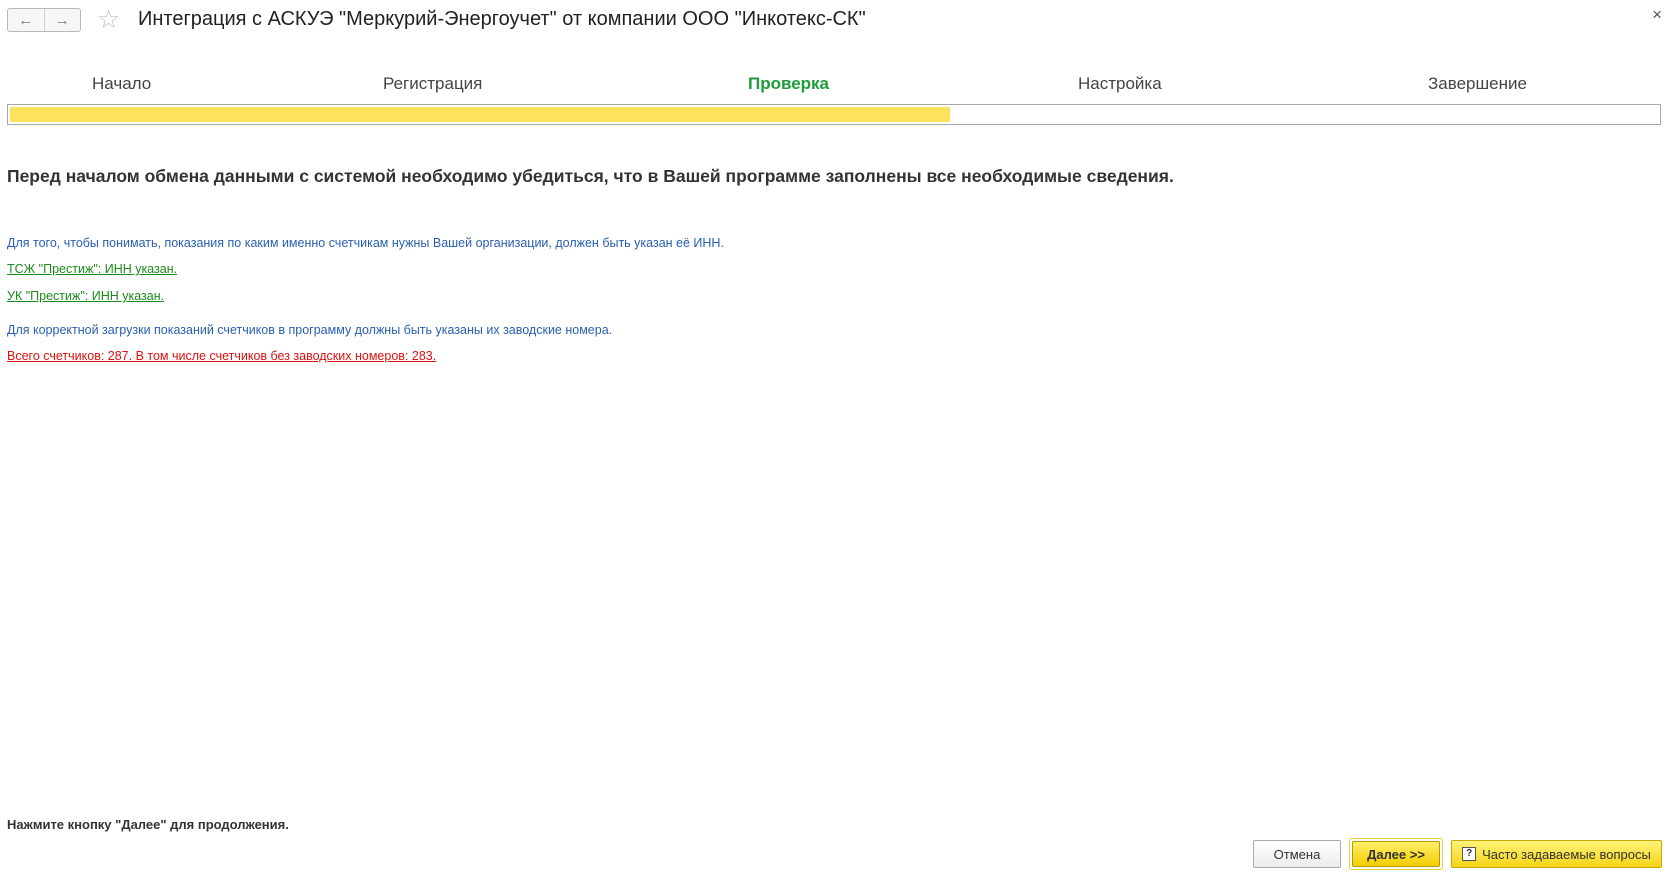  I want to click on history-nav: ← →, so click(44, 20).